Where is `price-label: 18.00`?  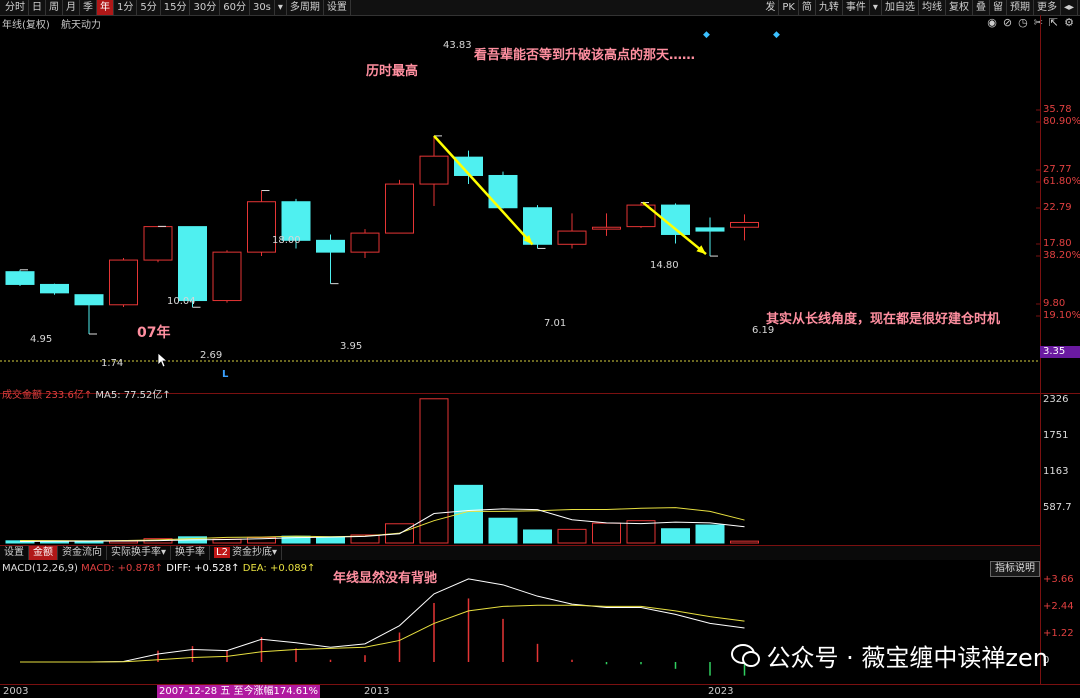 price-label: 18.00 is located at coordinates (286, 240).